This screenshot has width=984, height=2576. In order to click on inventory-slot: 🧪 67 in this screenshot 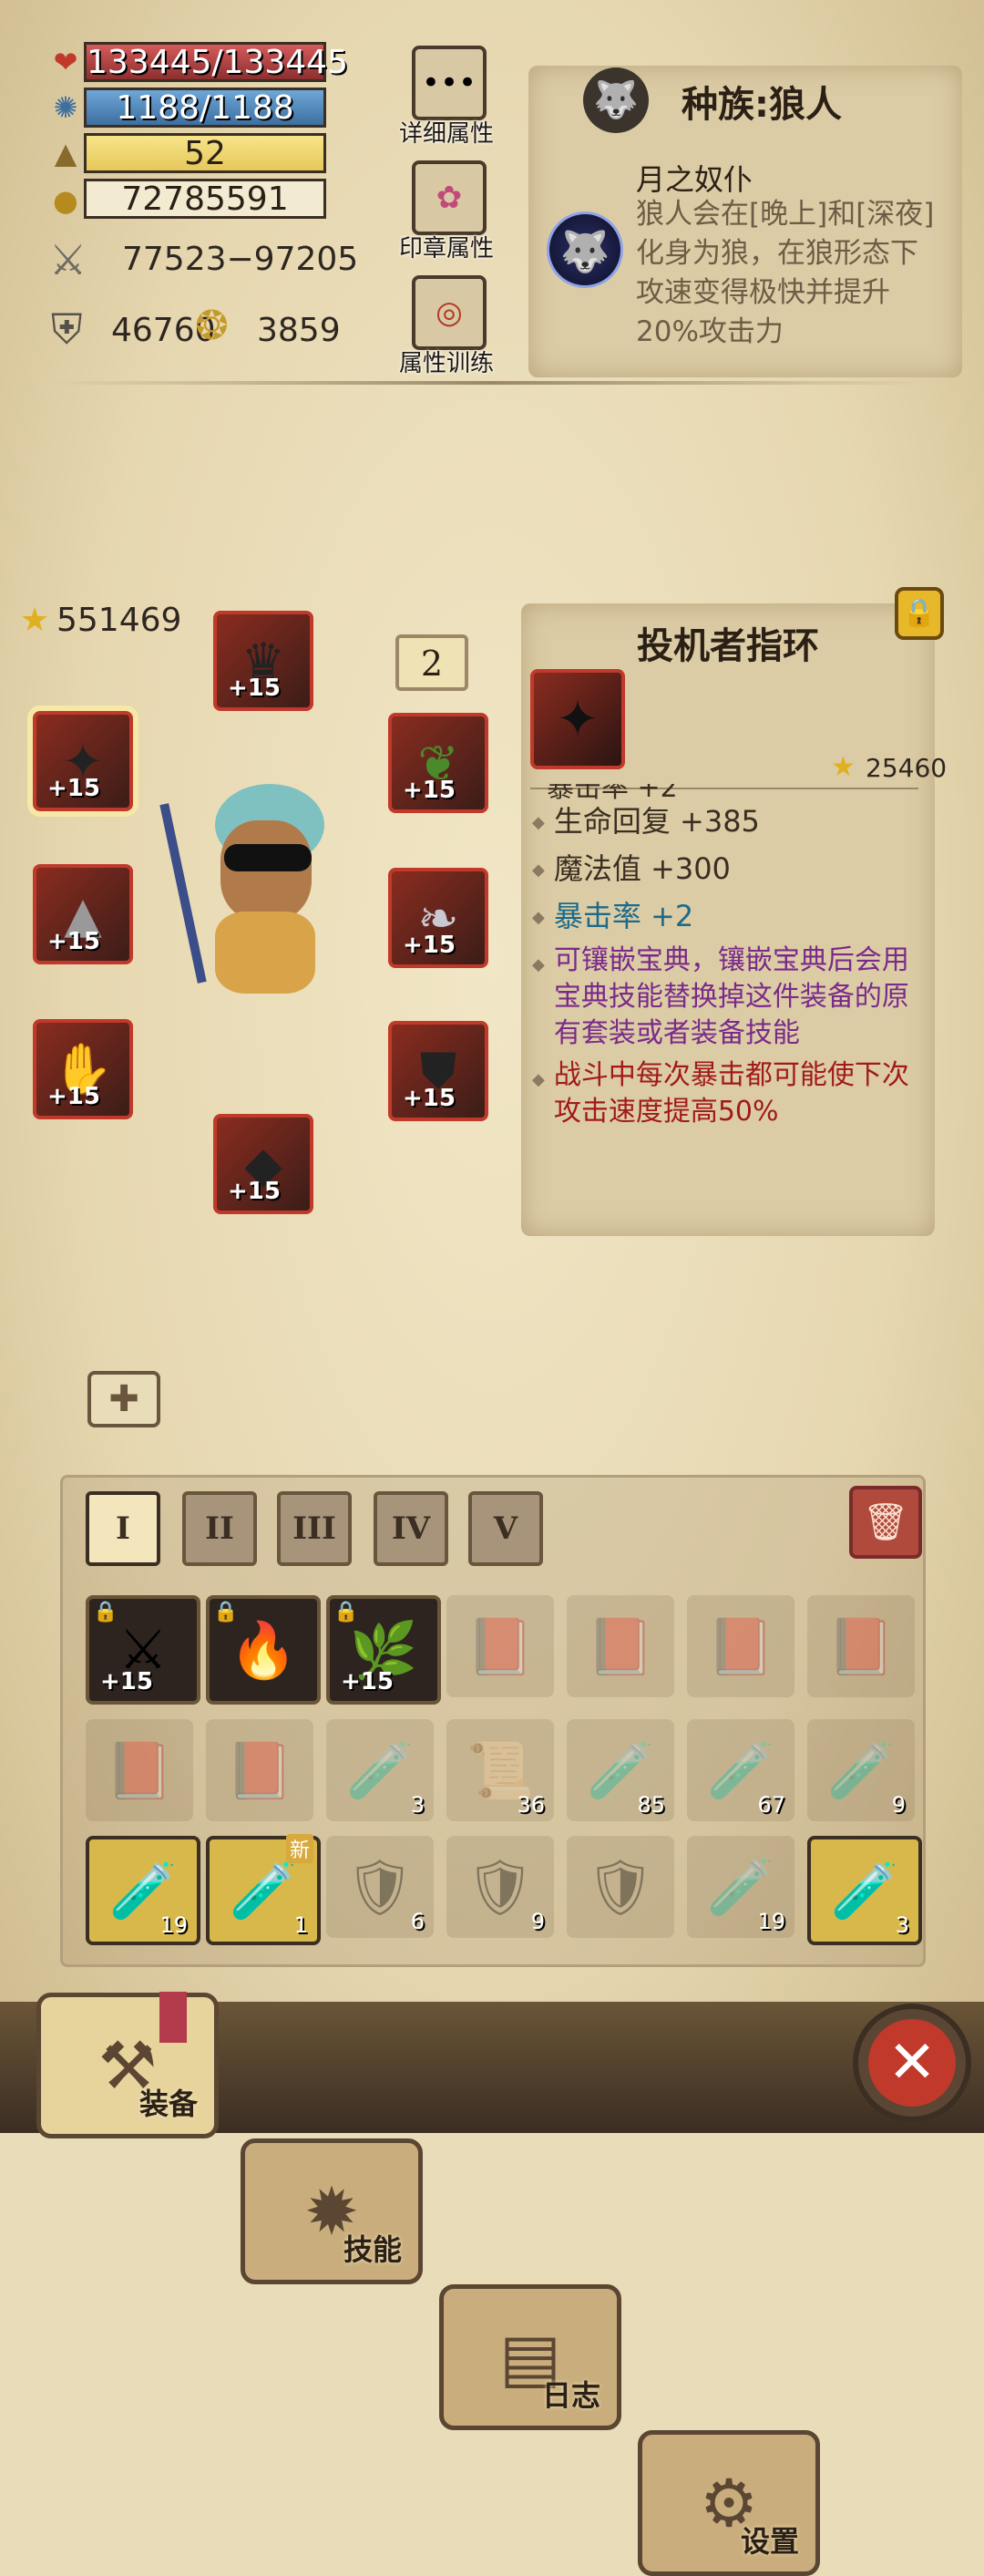, I will do `click(741, 1770)`.